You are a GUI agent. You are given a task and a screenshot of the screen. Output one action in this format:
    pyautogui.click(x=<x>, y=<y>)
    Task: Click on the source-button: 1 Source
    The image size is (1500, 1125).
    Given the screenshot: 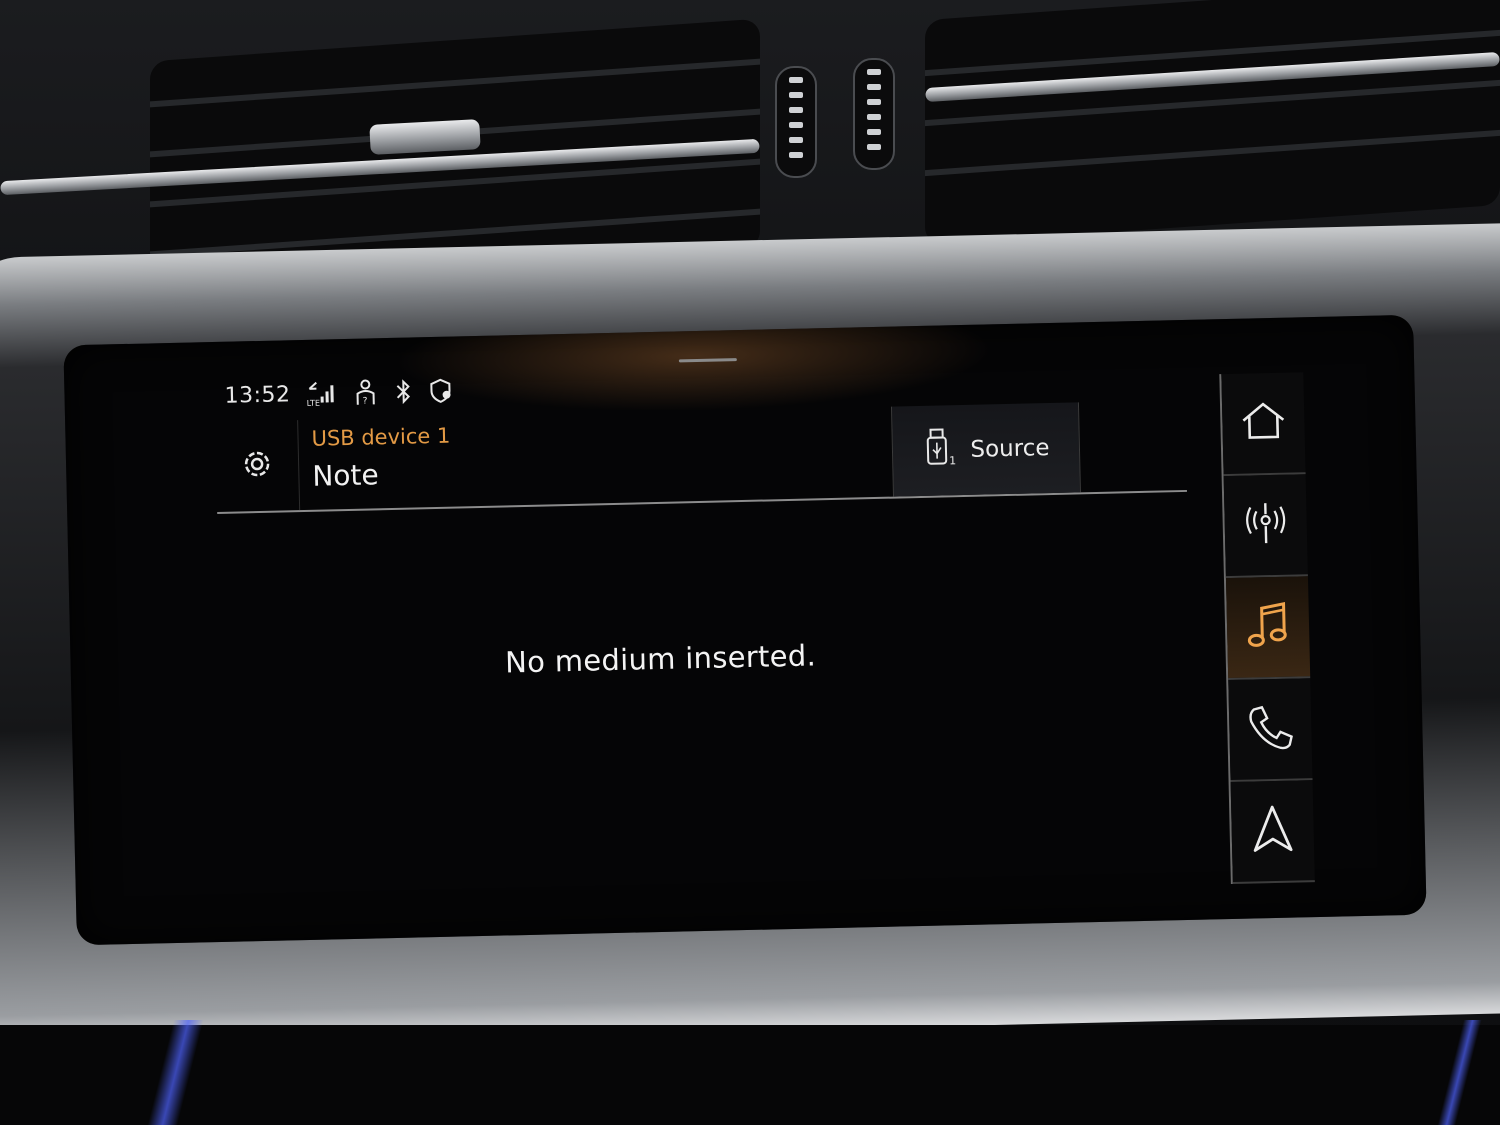 What is the action you would take?
    pyautogui.click(x=985, y=449)
    